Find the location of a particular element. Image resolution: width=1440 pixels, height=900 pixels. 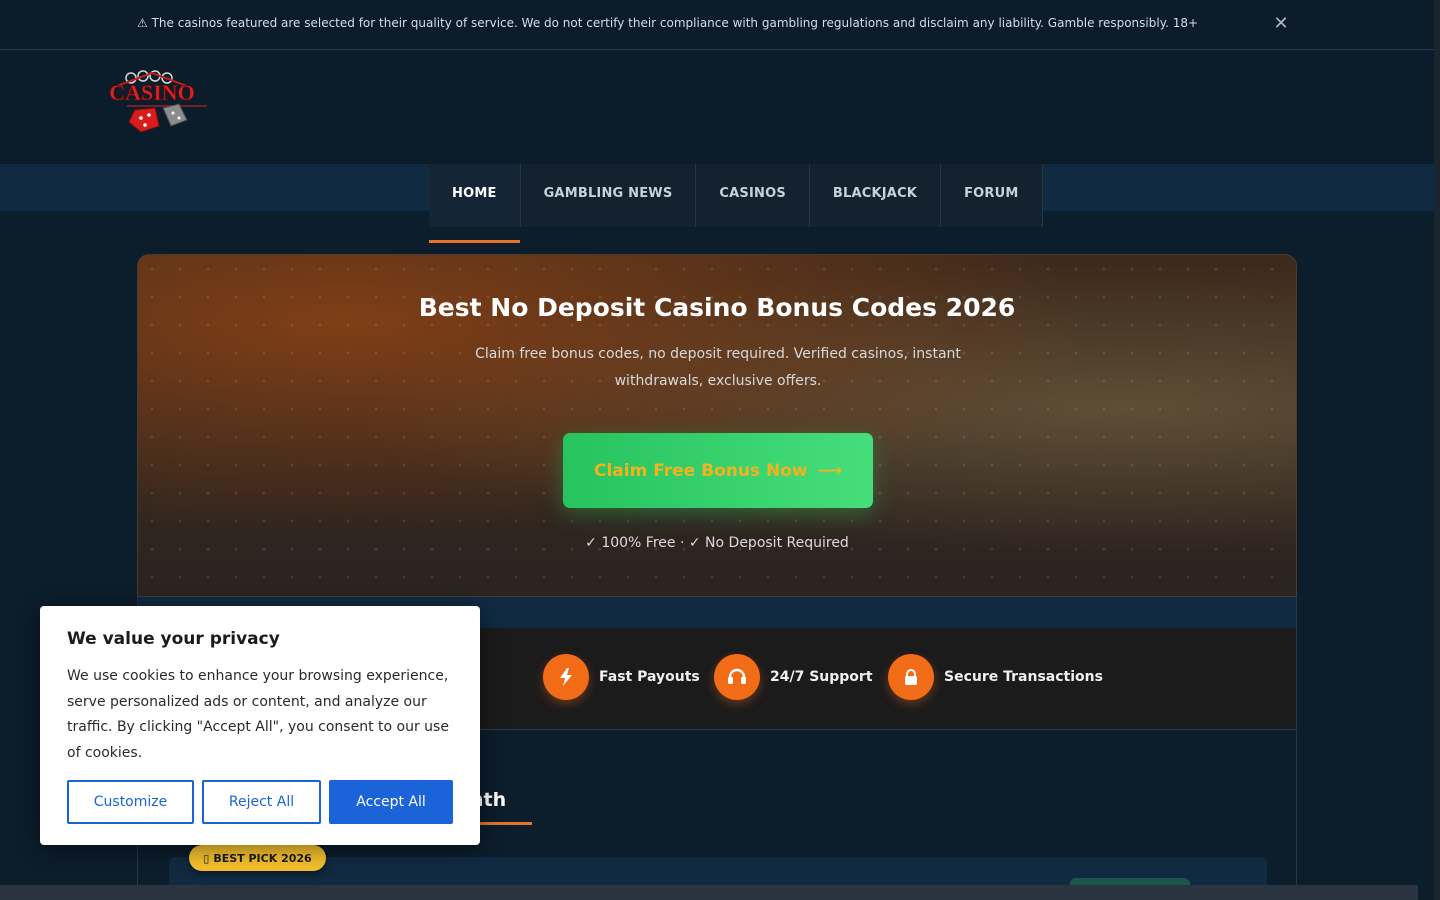

feature-label: Secure Transactions is located at coordinates (1023, 677).